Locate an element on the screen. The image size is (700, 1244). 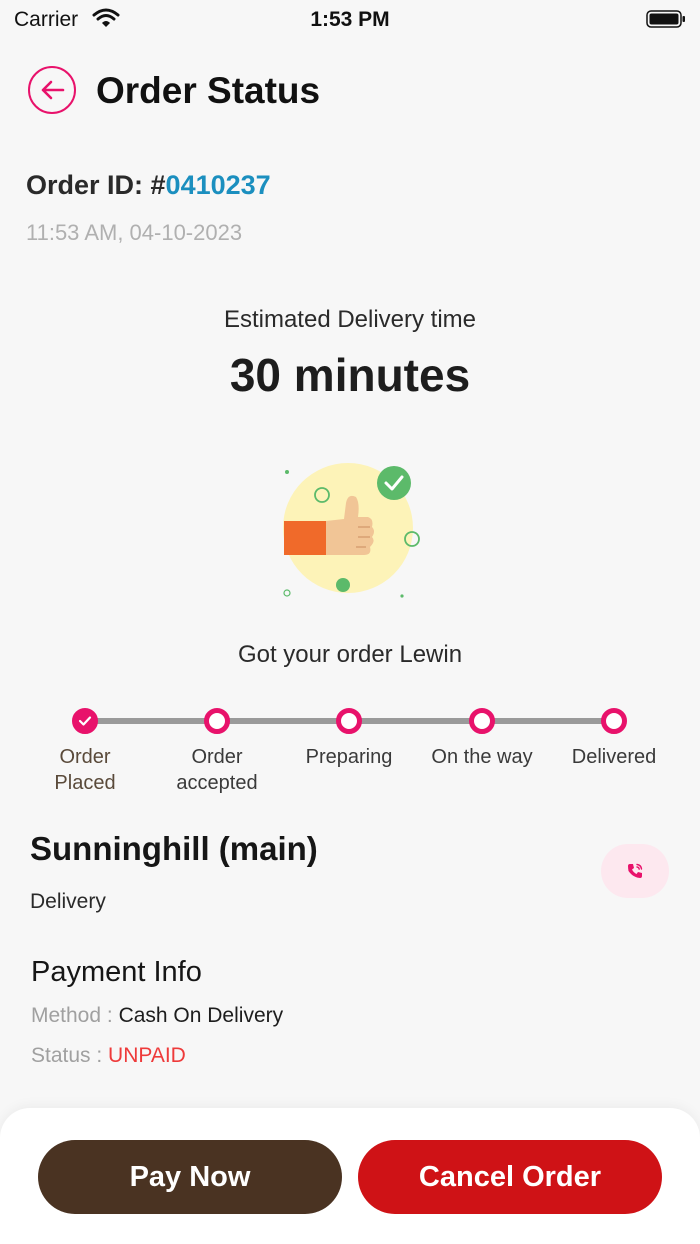
thumbs-up-icon is located at coordinates (351, 530).